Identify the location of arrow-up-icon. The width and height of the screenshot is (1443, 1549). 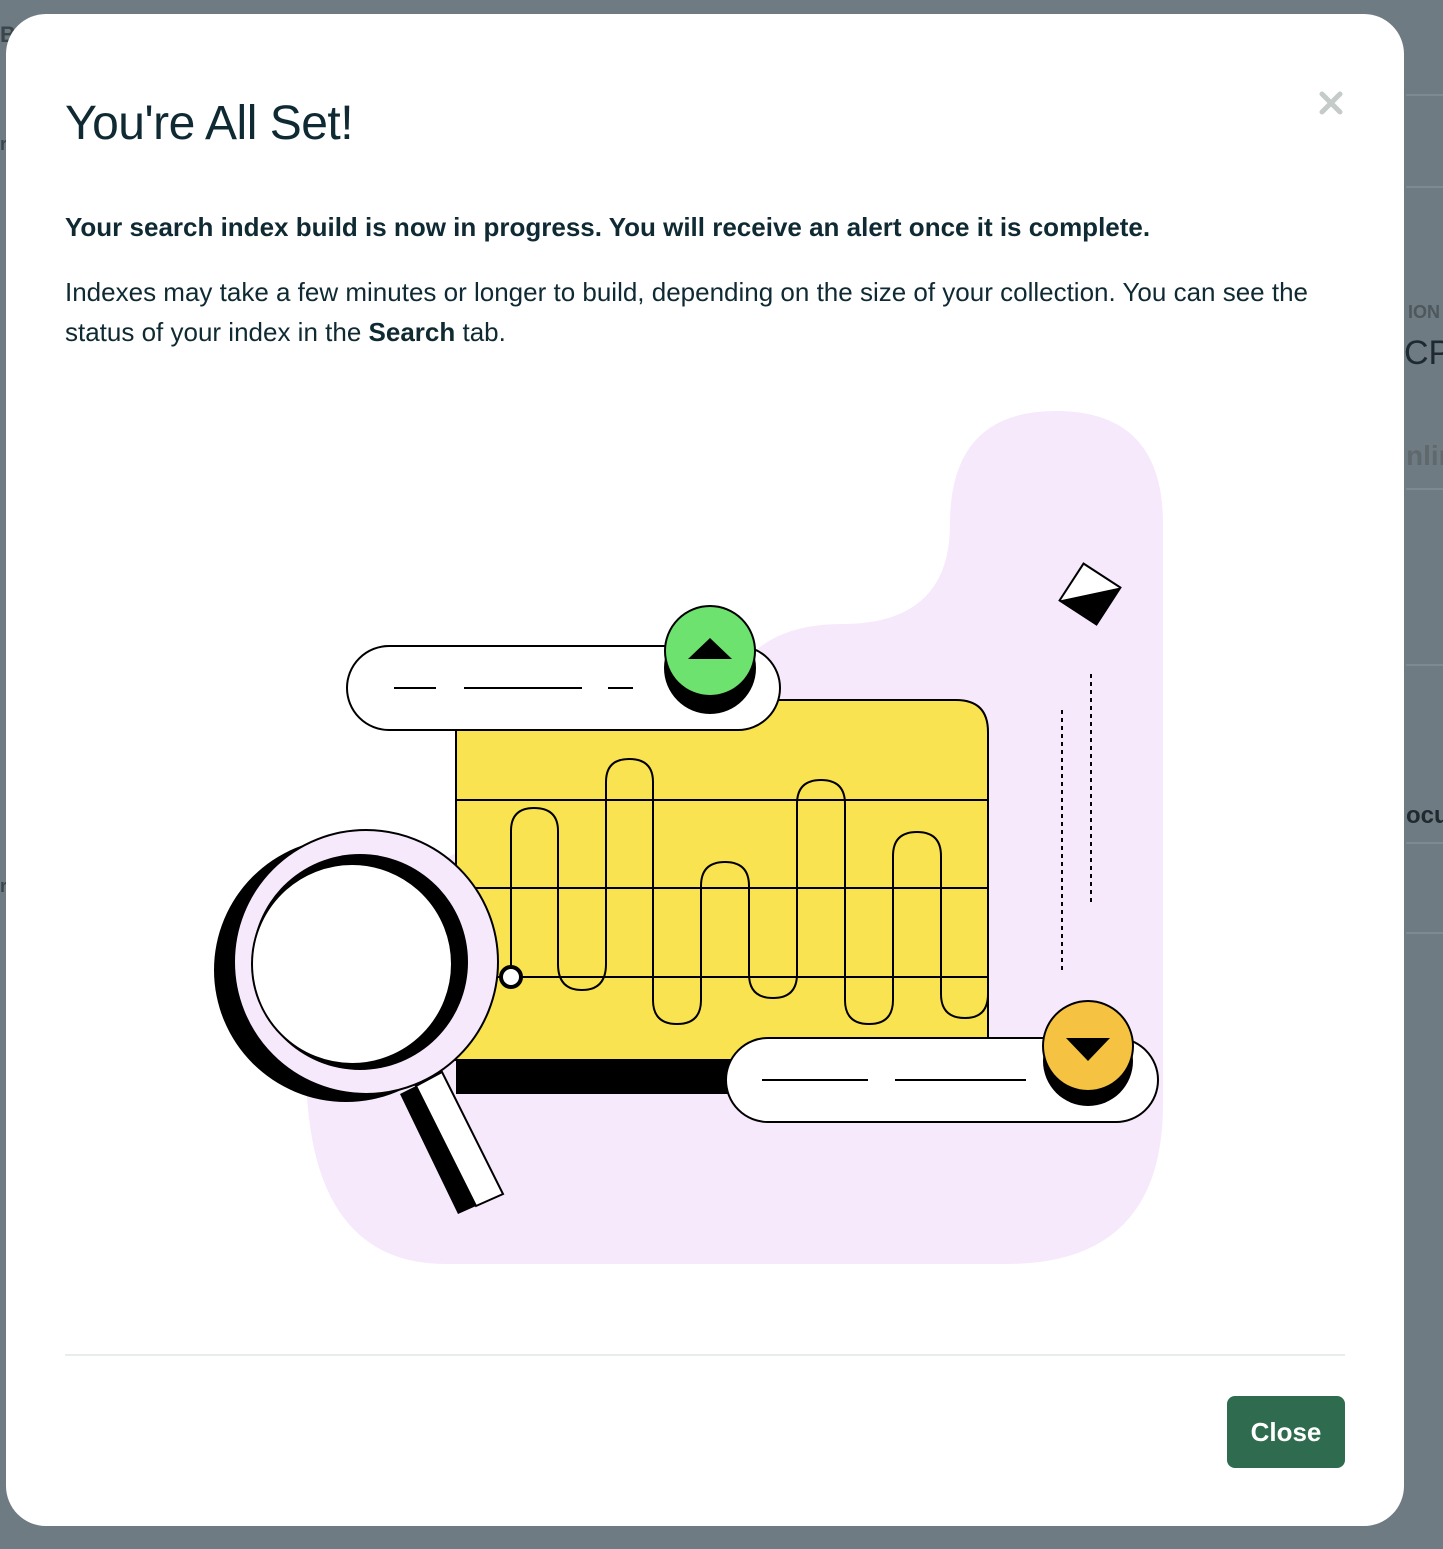
(710, 648).